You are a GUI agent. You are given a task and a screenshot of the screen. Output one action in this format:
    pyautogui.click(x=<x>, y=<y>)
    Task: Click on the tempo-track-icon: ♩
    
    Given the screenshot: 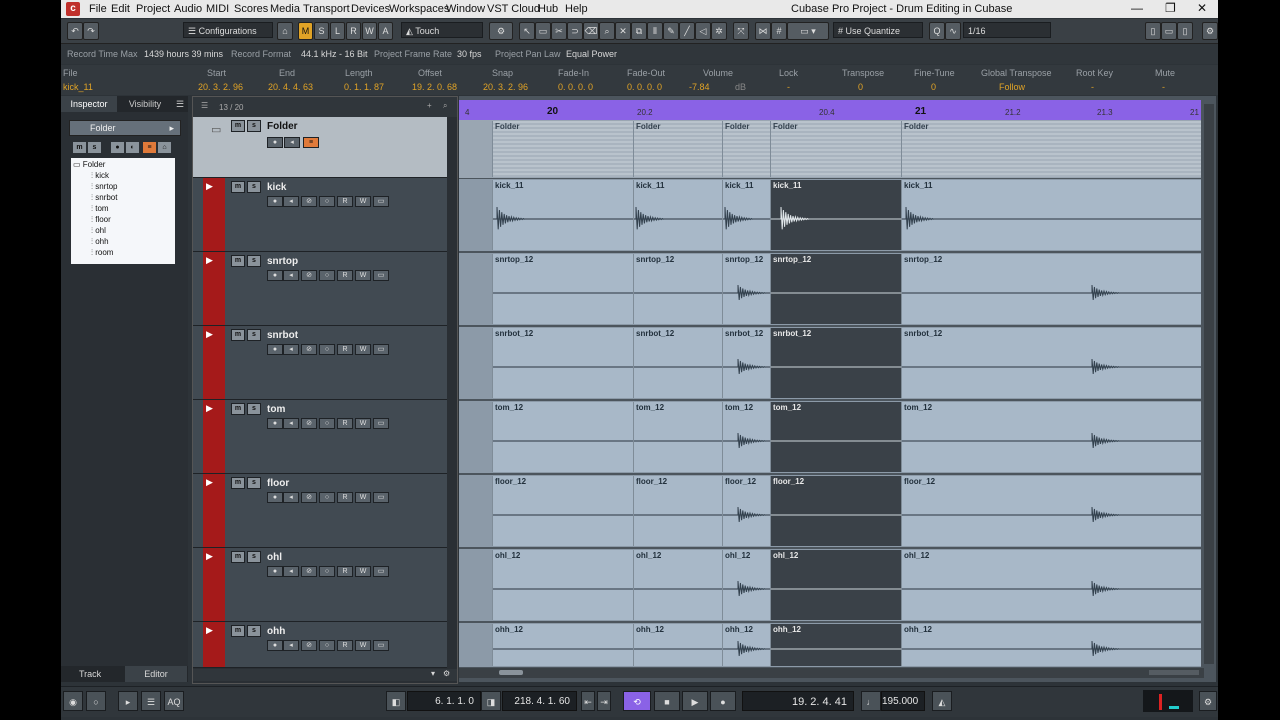 What is the action you would take?
    pyautogui.click(x=871, y=701)
    